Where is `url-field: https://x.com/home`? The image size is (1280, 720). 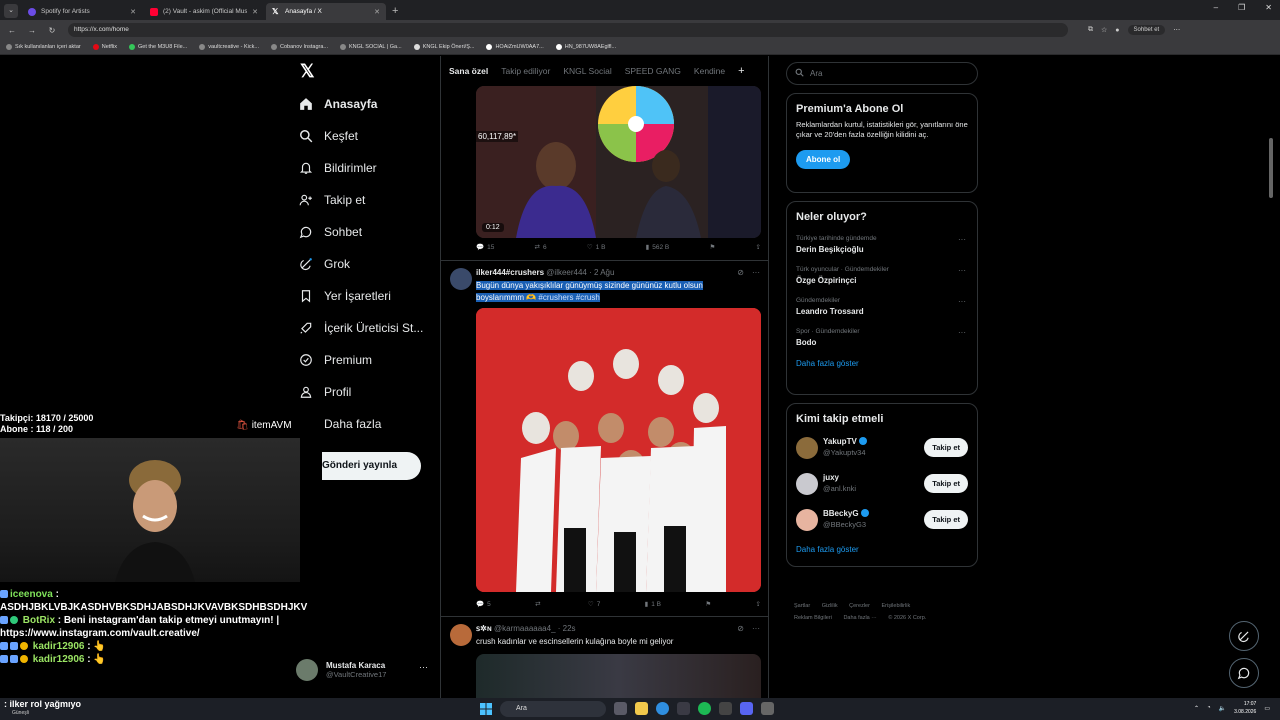 url-field: https://x.com/home is located at coordinates (568, 30).